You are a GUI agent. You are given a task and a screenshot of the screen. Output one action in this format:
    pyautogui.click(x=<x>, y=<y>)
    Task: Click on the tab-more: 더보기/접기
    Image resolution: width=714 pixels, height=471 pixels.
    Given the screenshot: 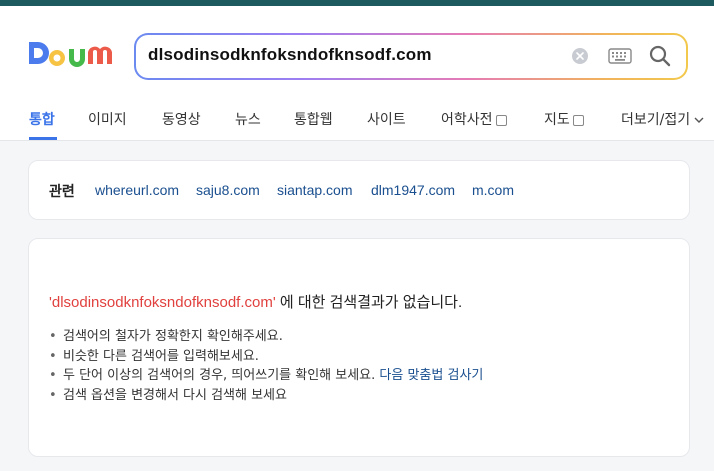 What is the action you would take?
    pyautogui.click(x=662, y=119)
    